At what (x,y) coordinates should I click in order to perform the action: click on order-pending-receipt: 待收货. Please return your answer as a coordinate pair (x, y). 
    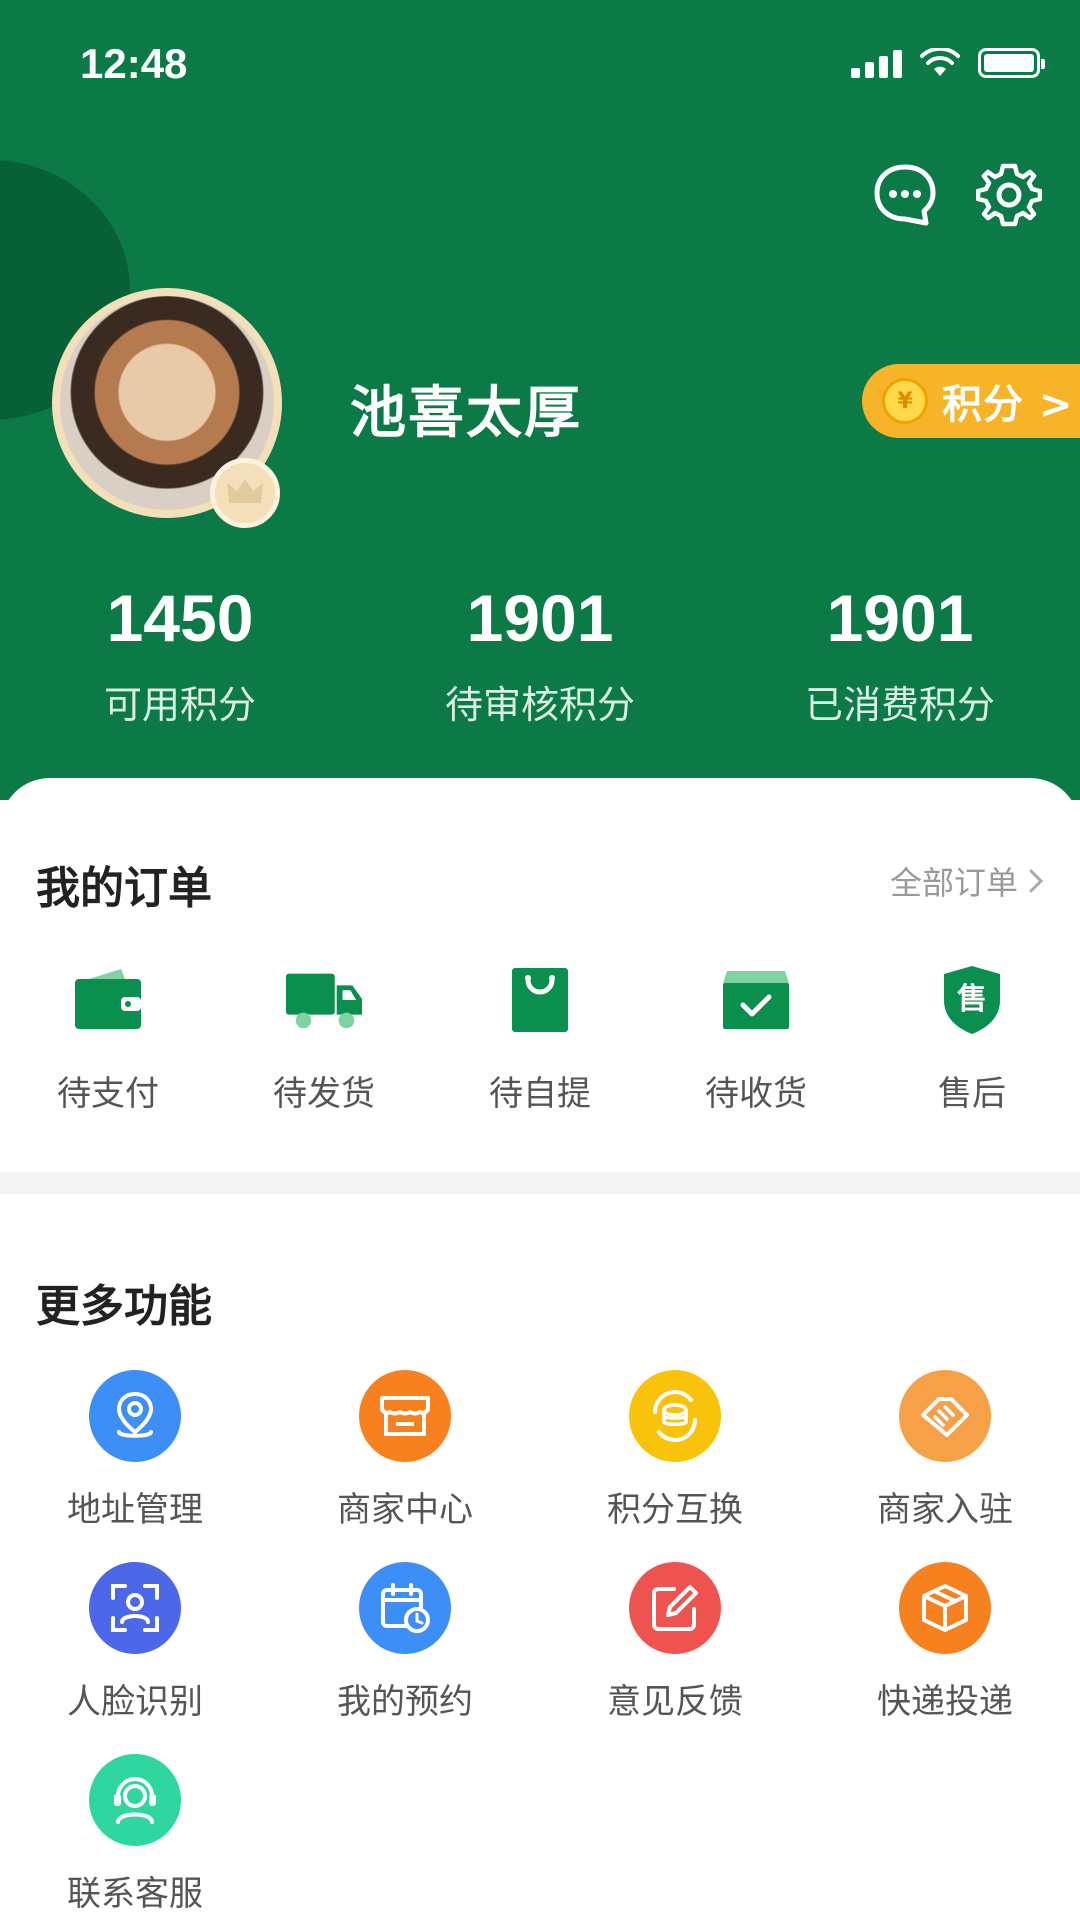
    Looking at the image, I should click on (756, 1037).